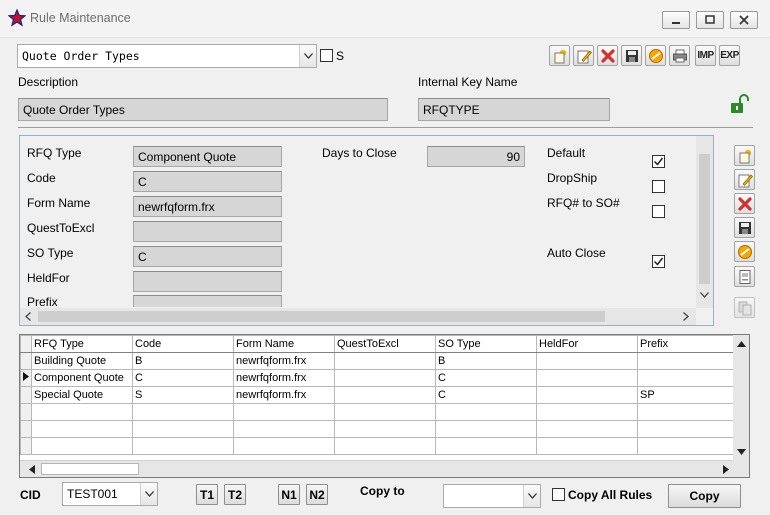  Describe the element at coordinates (167, 56) in the screenshot. I see `rule-select: Quote Order Types` at that location.